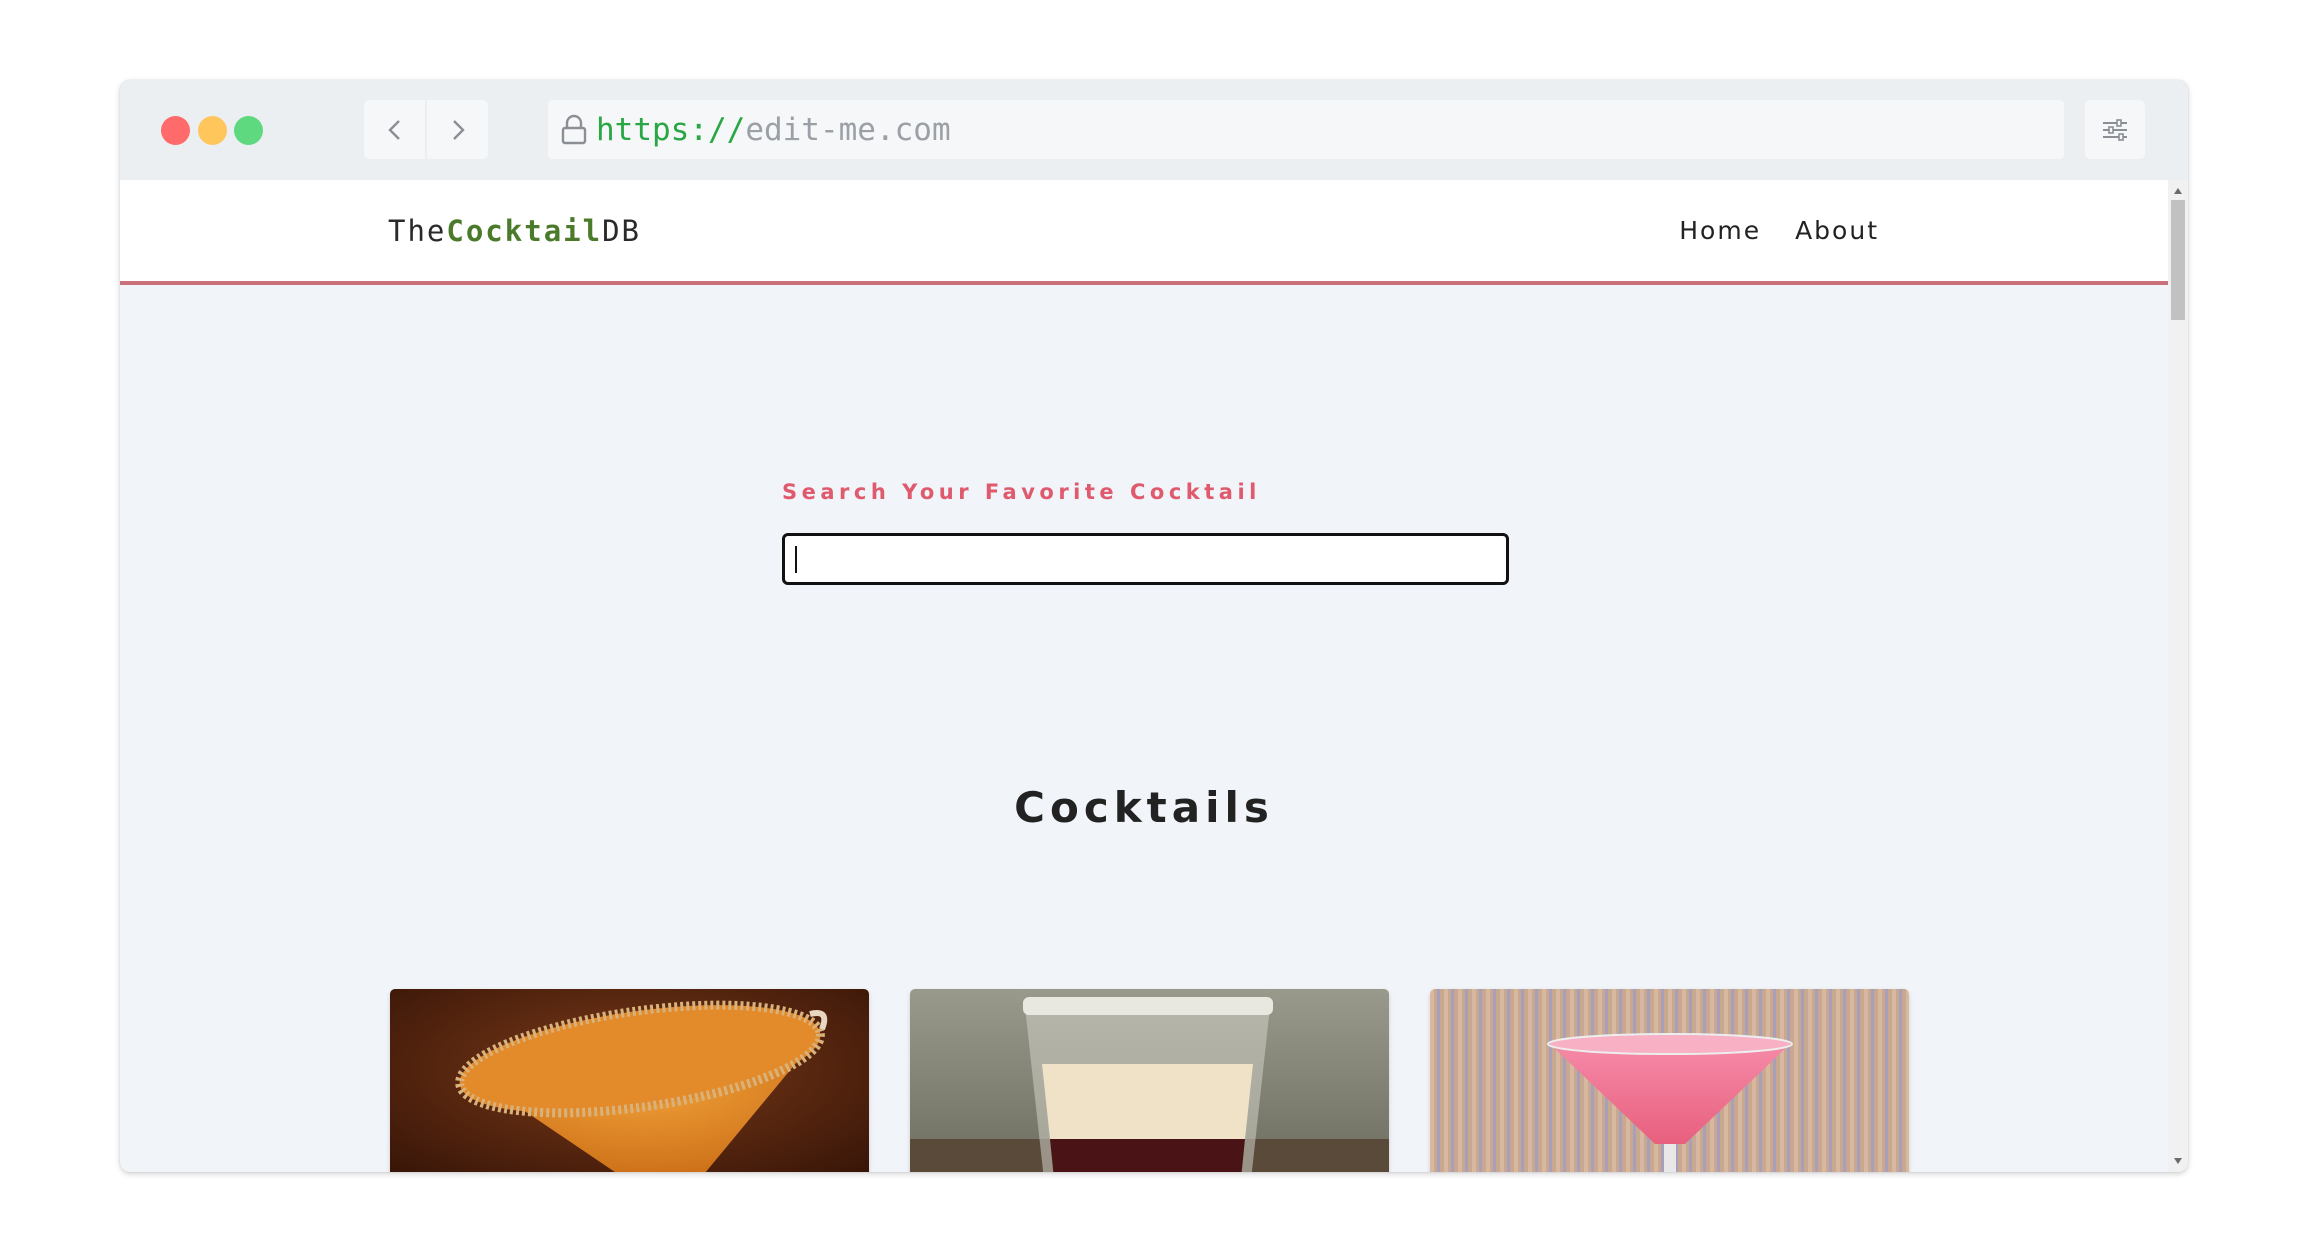 The image size is (2300, 1249). Describe the element at coordinates (2178, 260) in the screenshot. I see `scroll-thumb` at that location.